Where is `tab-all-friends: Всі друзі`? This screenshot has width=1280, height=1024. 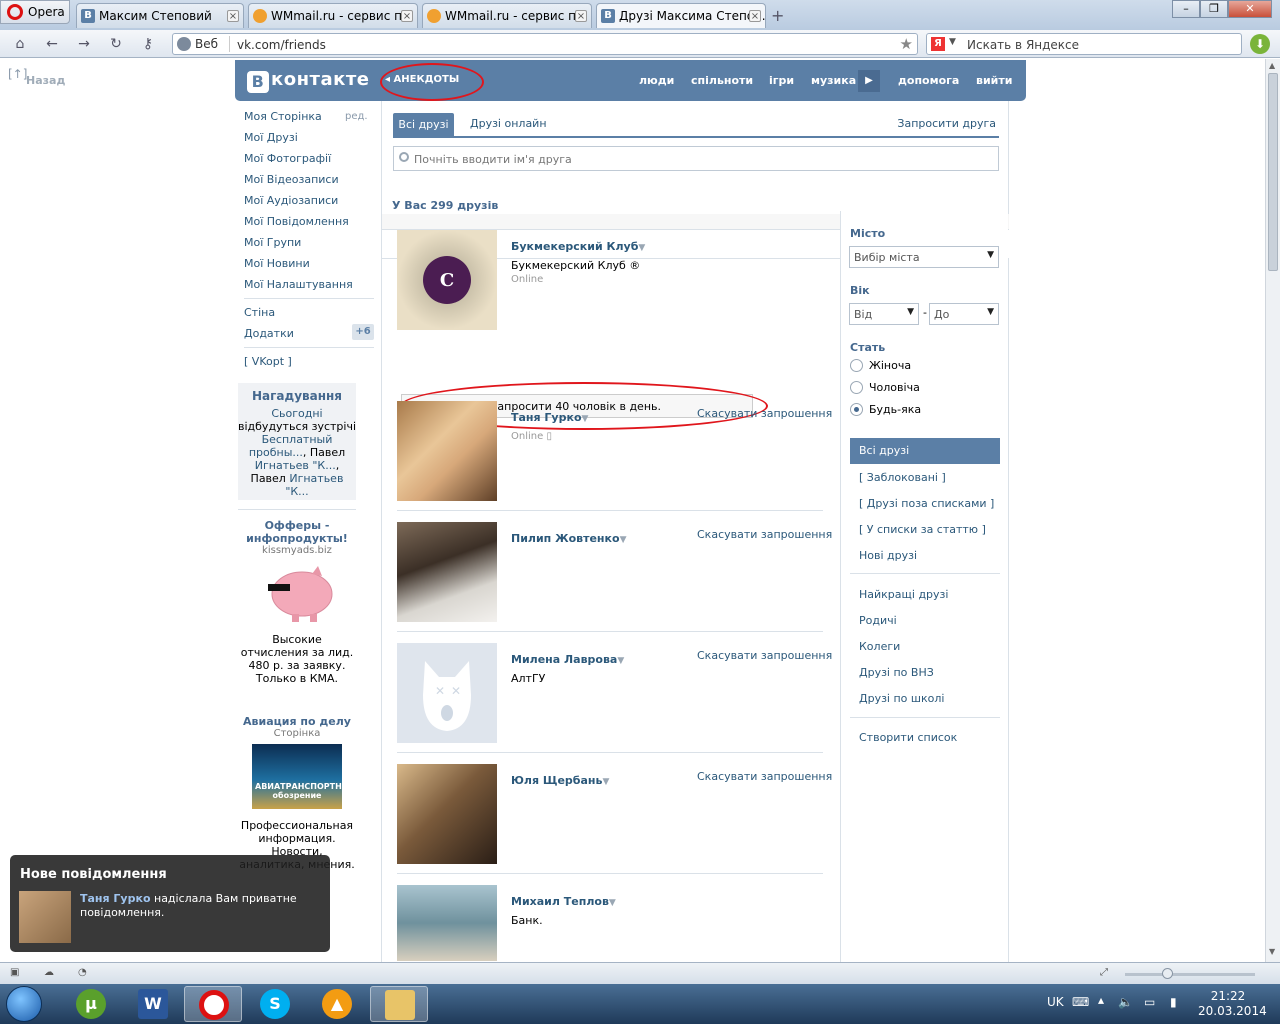 tab-all-friends: Всі друзі is located at coordinates (423, 124).